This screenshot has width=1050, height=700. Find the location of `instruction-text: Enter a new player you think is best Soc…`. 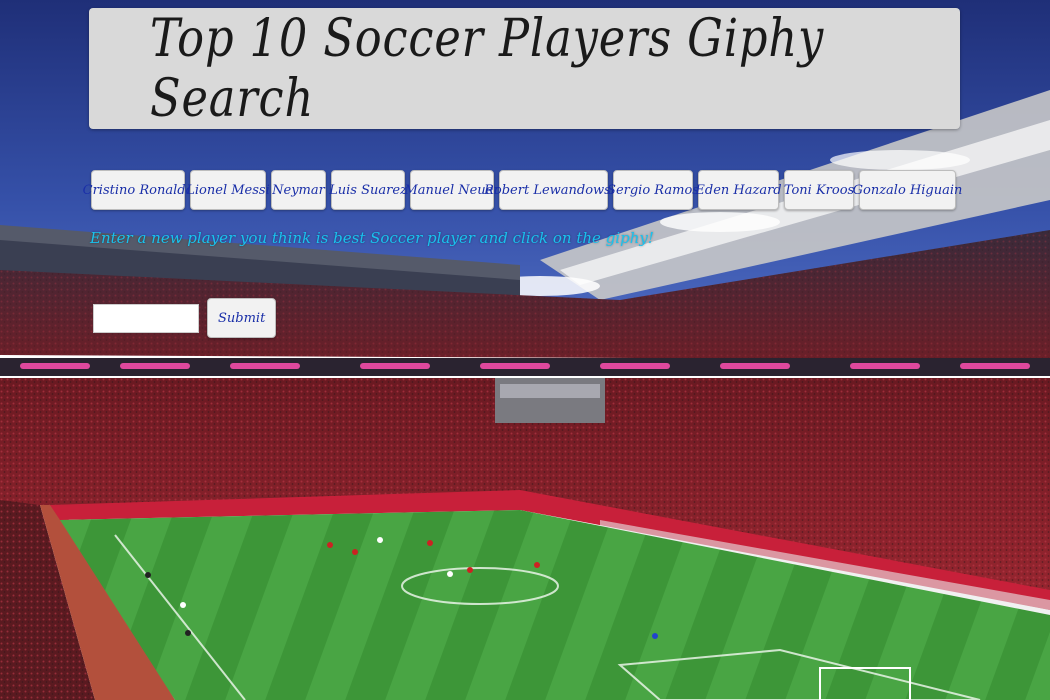

instruction-text: Enter a new player you think is best Soc… is located at coordinates (372, 238).